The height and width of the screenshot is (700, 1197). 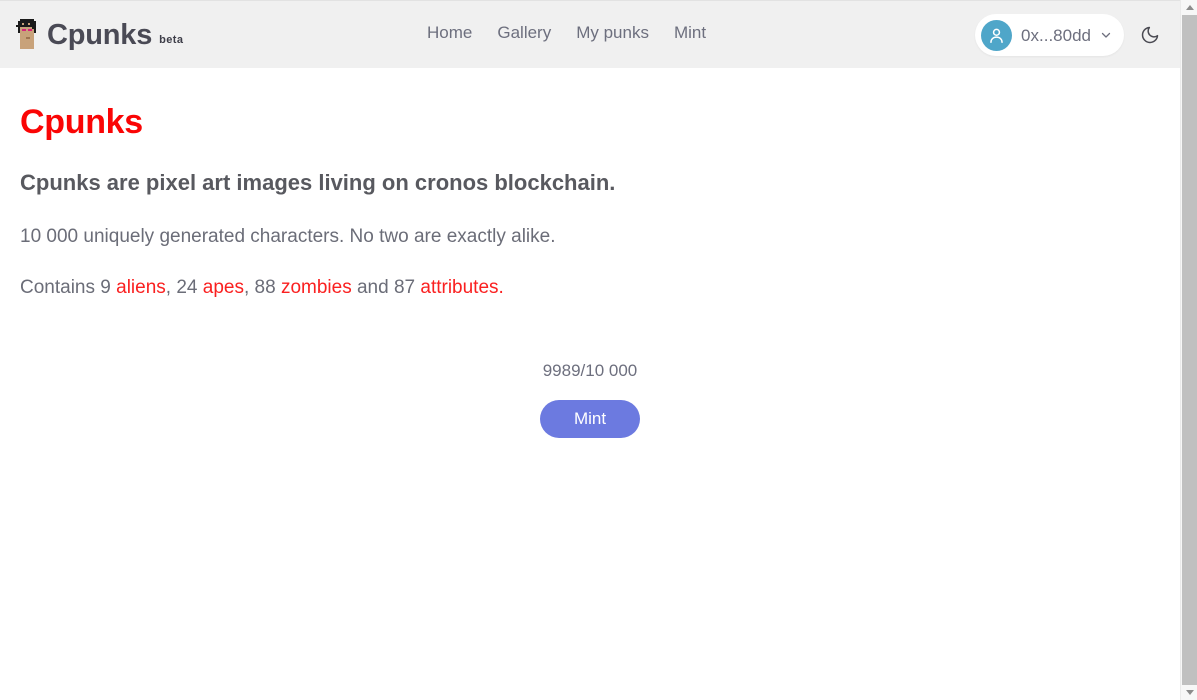 What do you see at coordinates (590, 419) in the screenshot?
I see `mint-button: Mint` at bounding box center [590, 419].